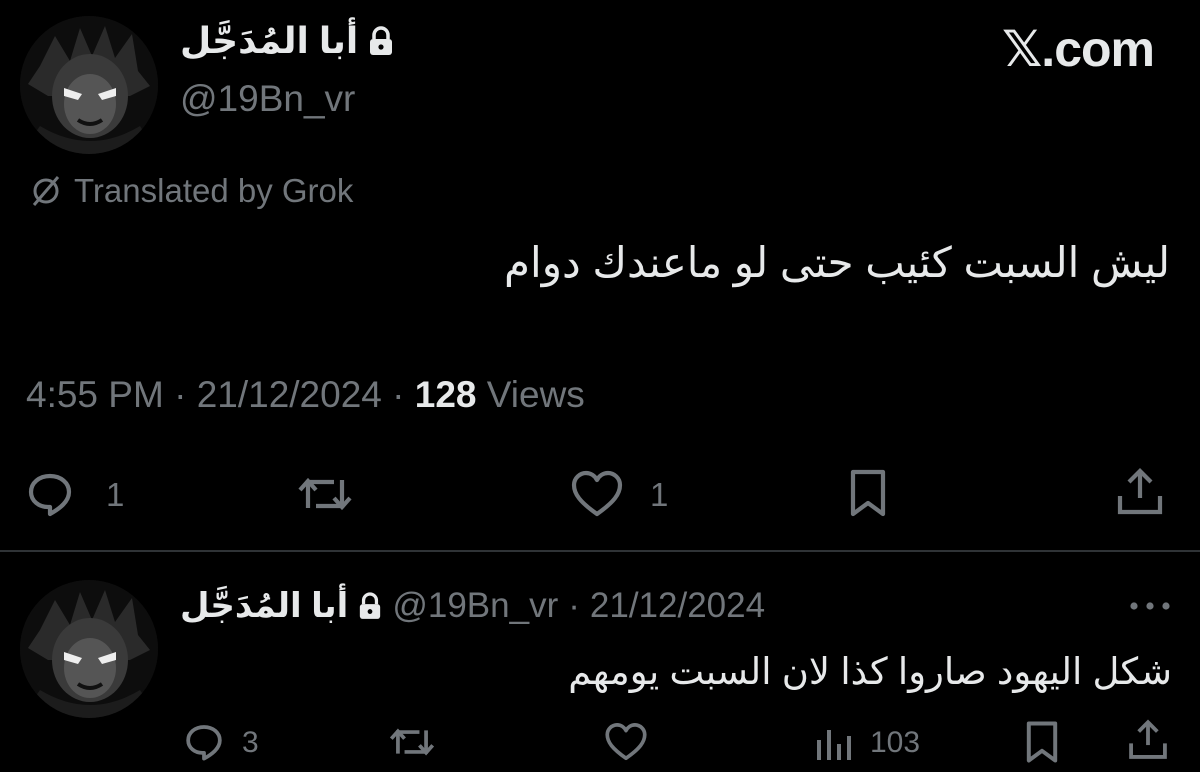 Image resolution: width=1200 pixels, height=772 pixels. What do you see at coordinates (445, 394) in the screenshot?
I see `views-count: 128` at bounding box center [445, 394].